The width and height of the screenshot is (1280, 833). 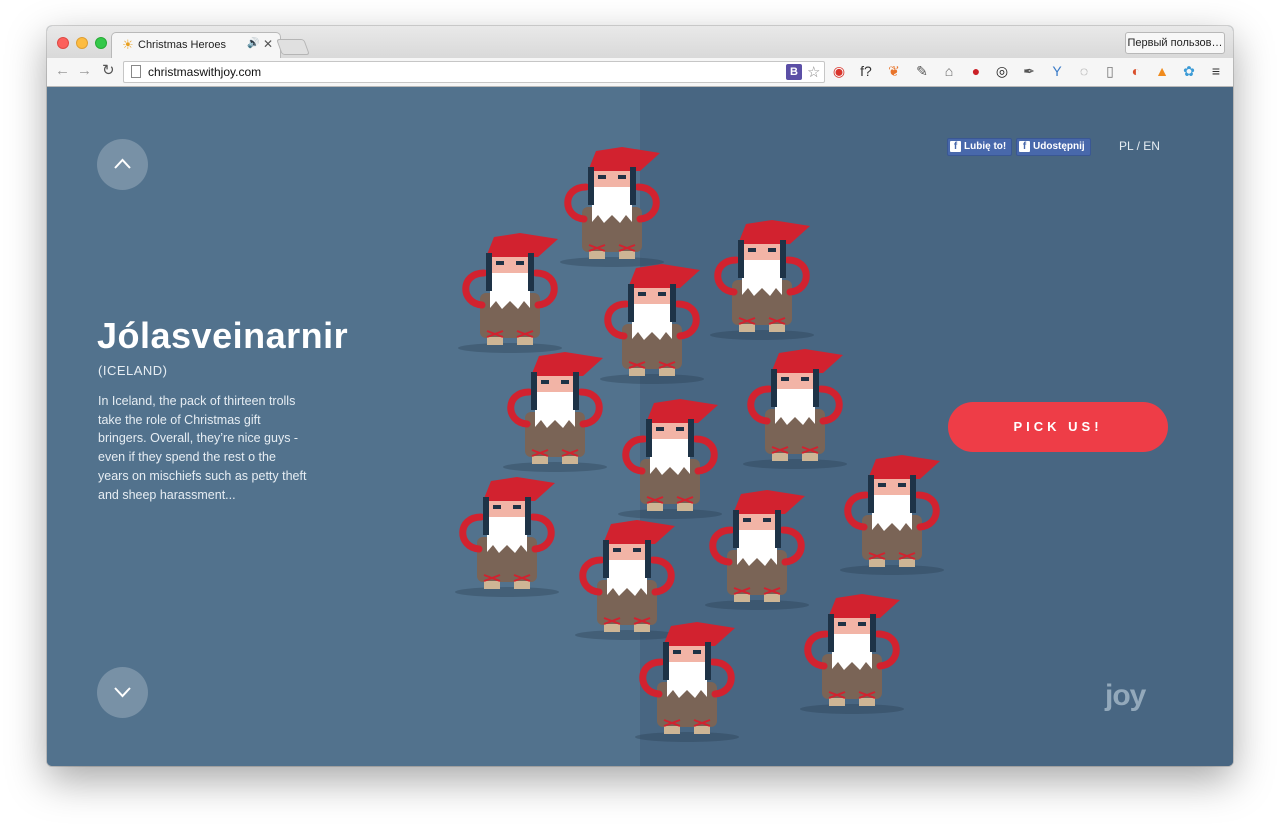 I want to click on eyedropper-icon: ✒, so click(x=1029, y=71).